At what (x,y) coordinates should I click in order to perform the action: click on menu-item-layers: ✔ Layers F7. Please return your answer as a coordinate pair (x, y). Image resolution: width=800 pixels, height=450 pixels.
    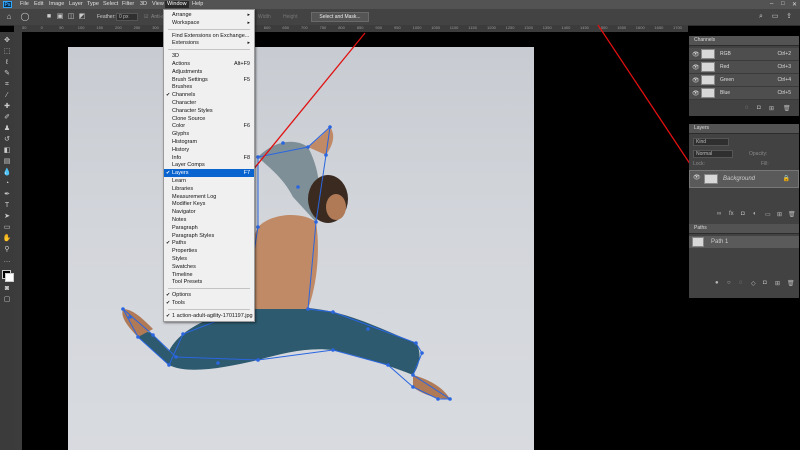
    Looking at the image, I should click on (209, 173).